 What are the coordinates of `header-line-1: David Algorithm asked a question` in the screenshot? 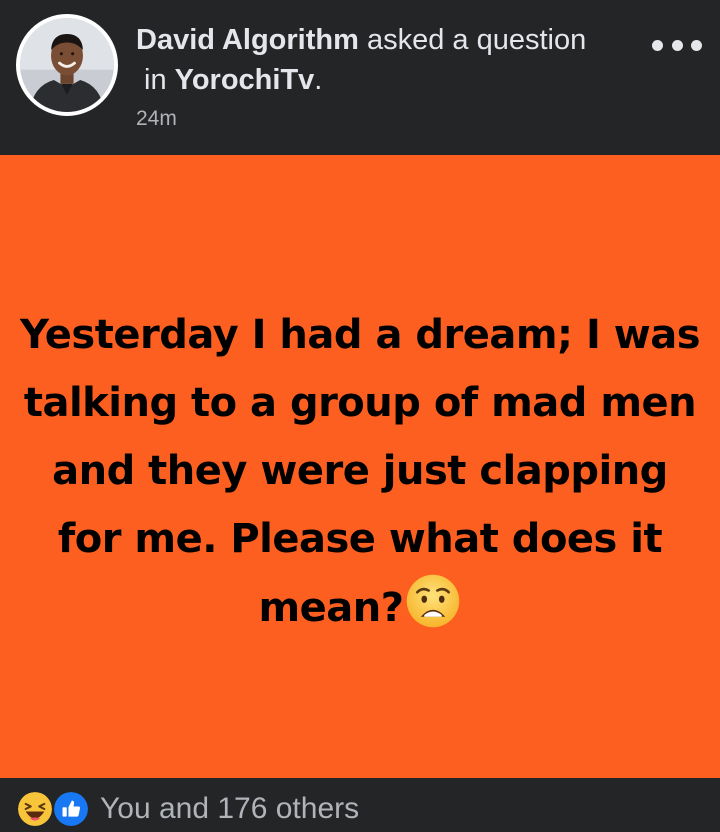 It's located at (391, 40).